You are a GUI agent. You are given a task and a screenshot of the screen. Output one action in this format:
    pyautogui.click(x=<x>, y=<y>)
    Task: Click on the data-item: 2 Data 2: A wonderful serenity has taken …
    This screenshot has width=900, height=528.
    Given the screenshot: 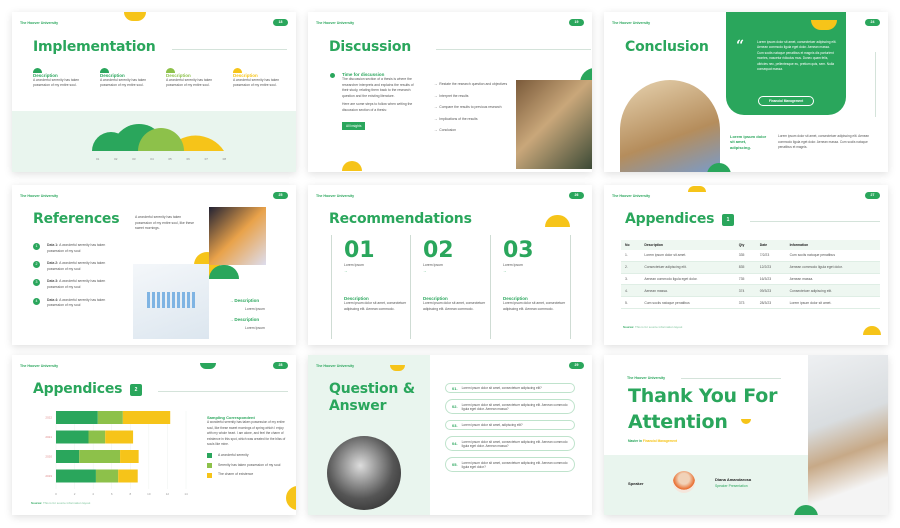 What is the action you would take?
    pyautogui.click(x=78, y=266)
    